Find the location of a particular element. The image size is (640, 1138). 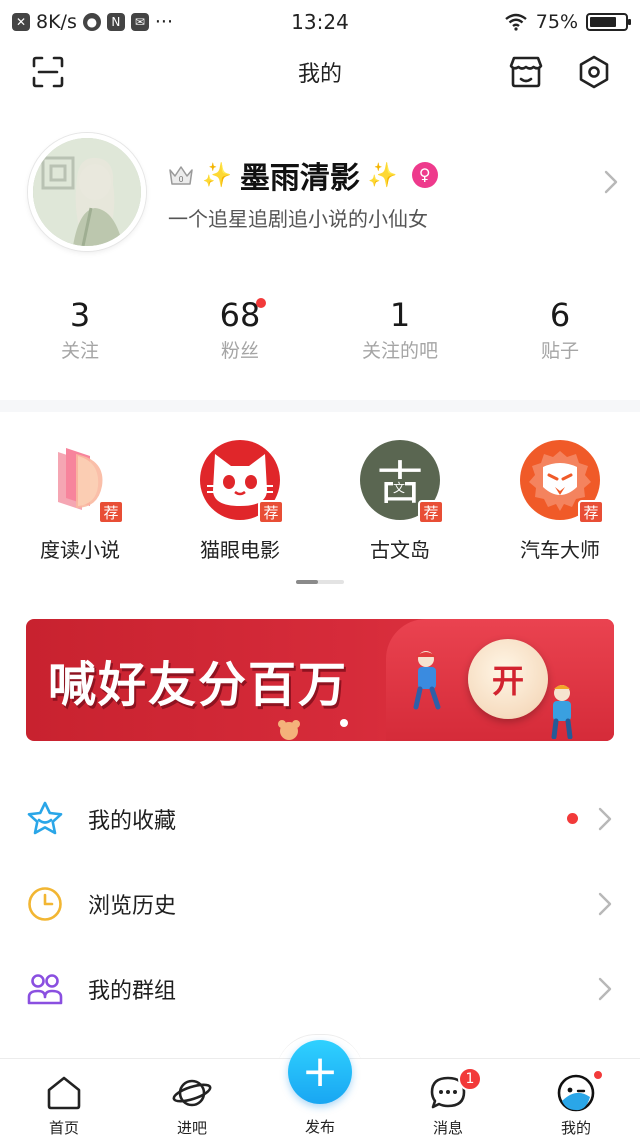

figure-right-icon is located at coordinates (562, 712).